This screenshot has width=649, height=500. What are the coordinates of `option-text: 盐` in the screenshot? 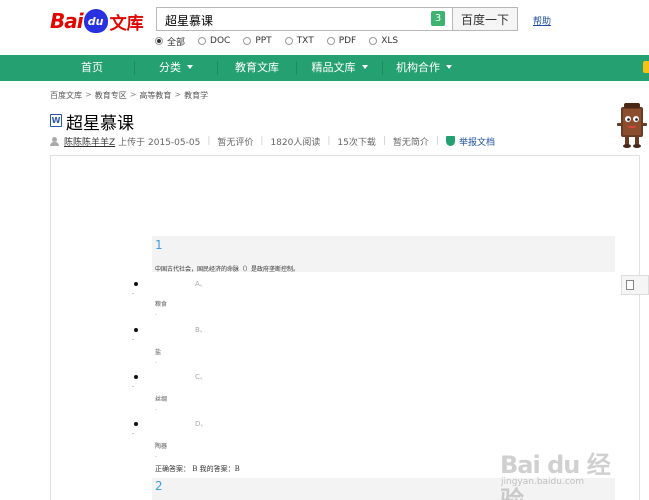 It's located at (158, 352).